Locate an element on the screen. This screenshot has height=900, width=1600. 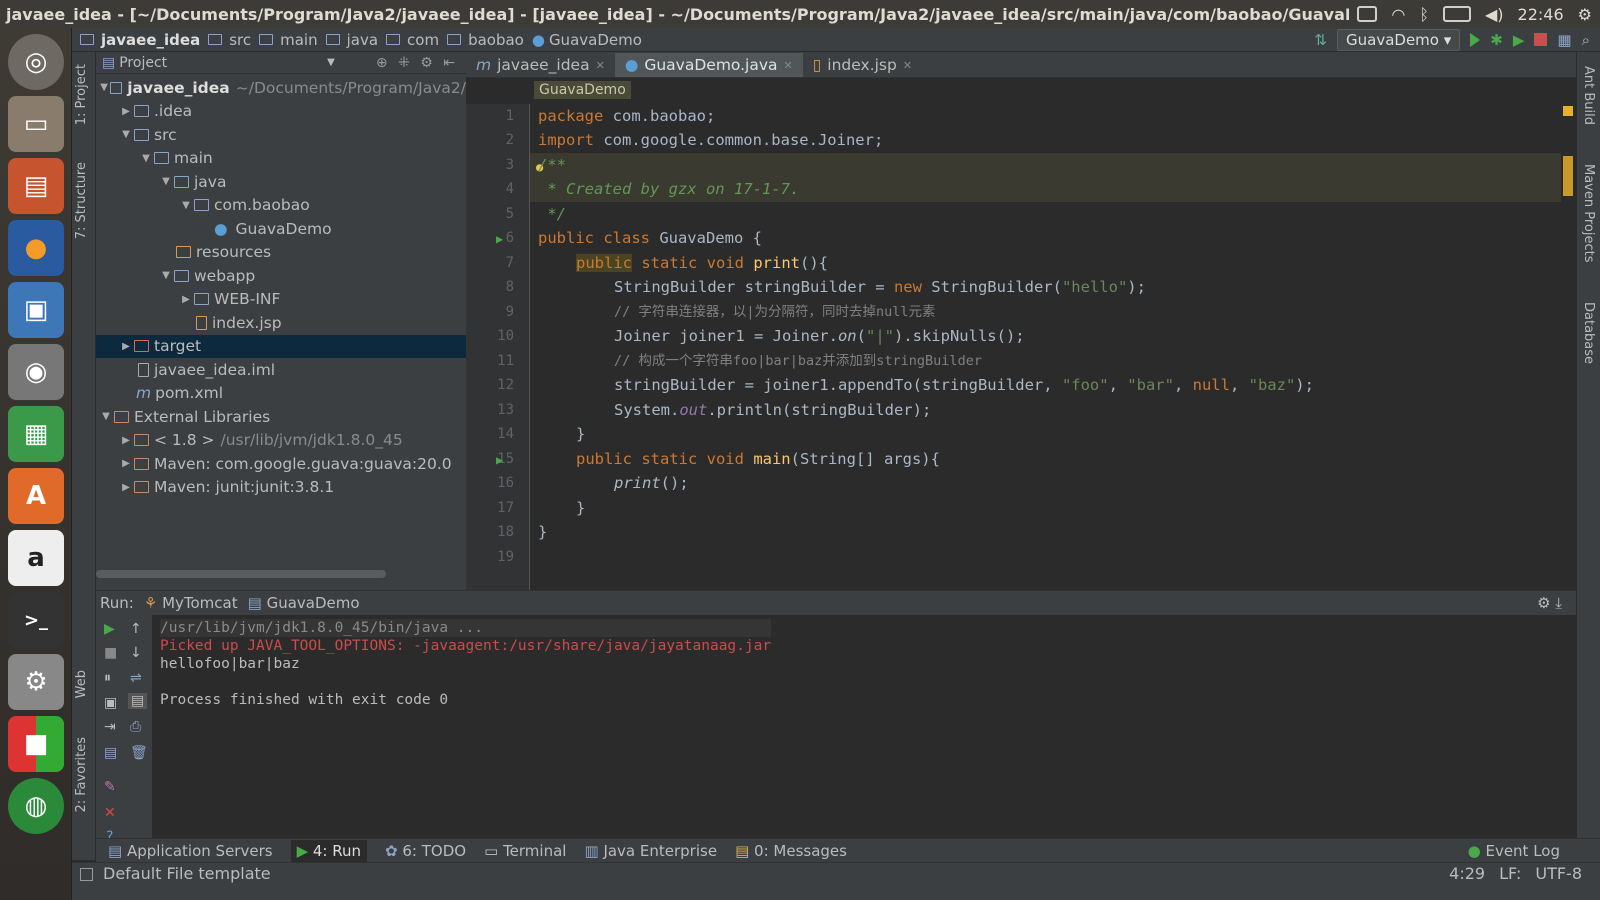
calc-icon: ▦ is located at coordinates (36, 434).